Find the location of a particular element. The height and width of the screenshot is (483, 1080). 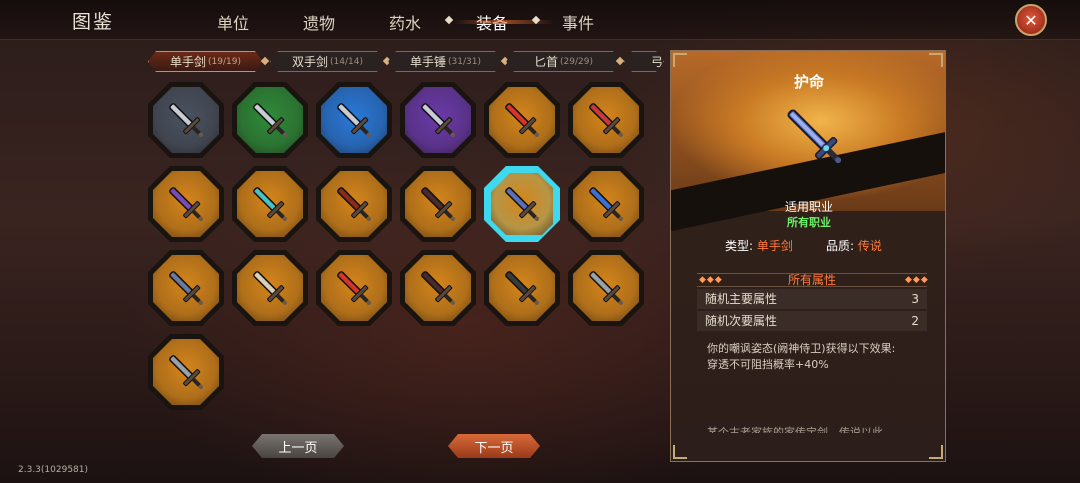

top-bar: 图鉴 单位 遗物 药水 装备 事件 ✕ is located at coordinates (540, 20).